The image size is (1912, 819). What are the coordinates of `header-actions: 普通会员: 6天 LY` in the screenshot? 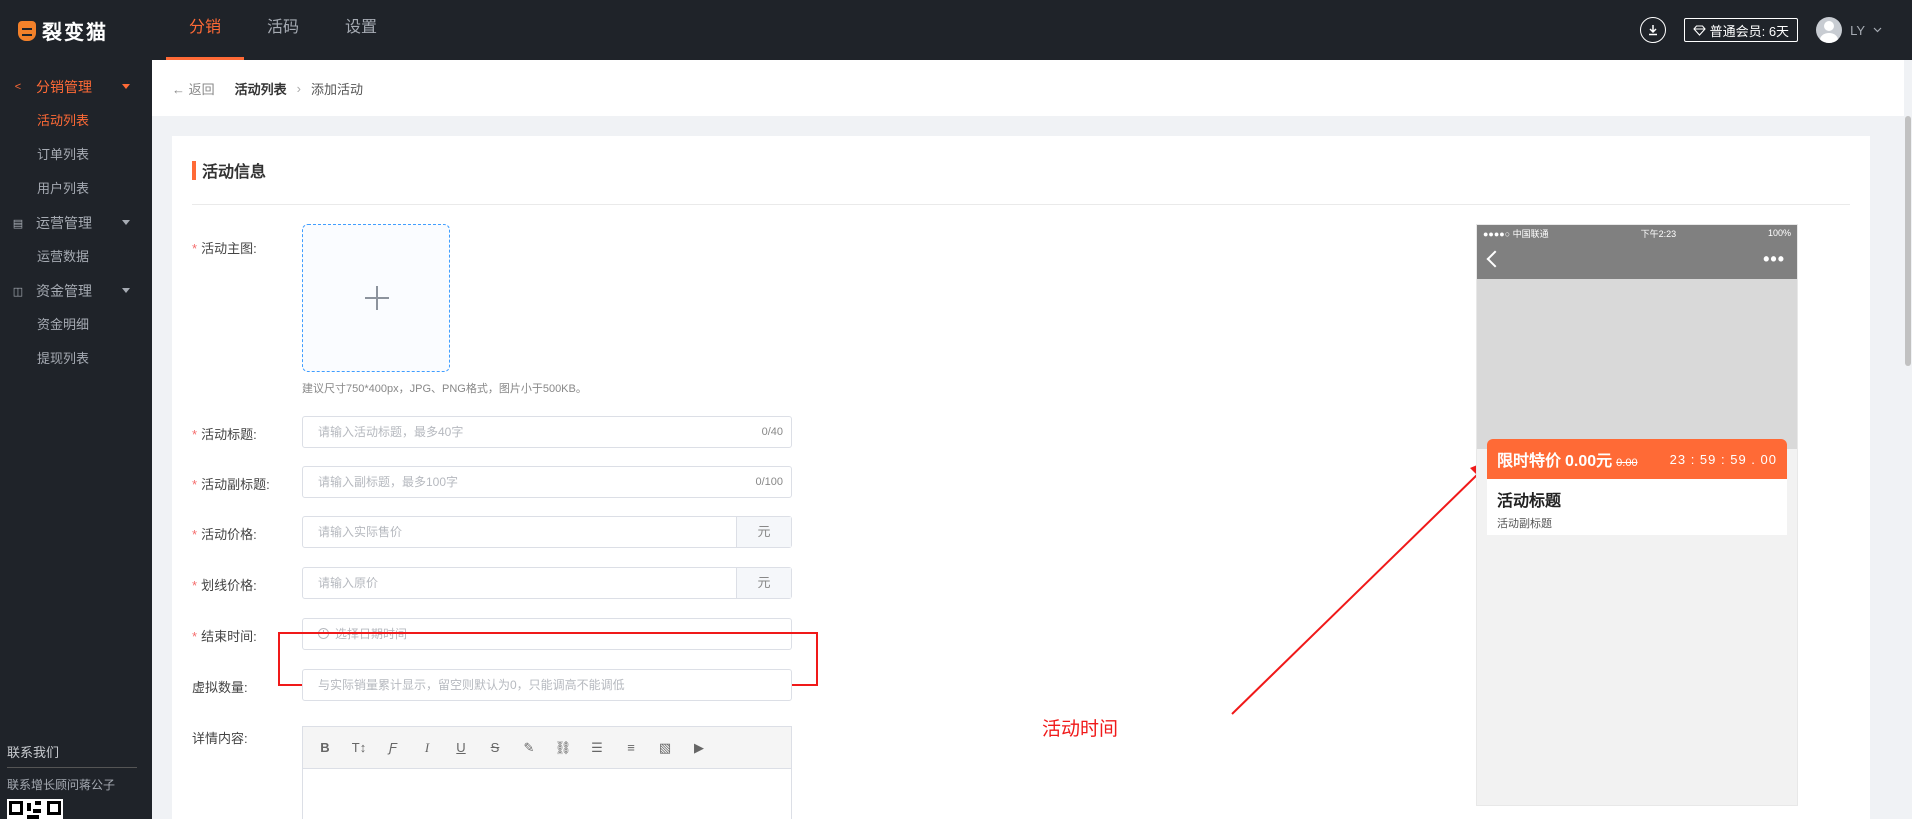 It's located at (1760, 30).